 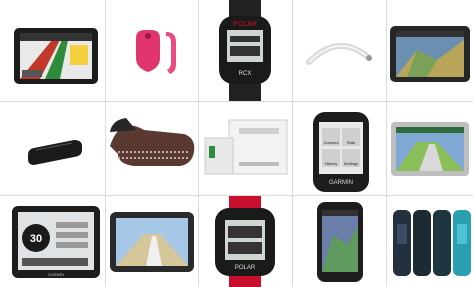 I want to click on product-tile-headband, so click(x=339, y=50).